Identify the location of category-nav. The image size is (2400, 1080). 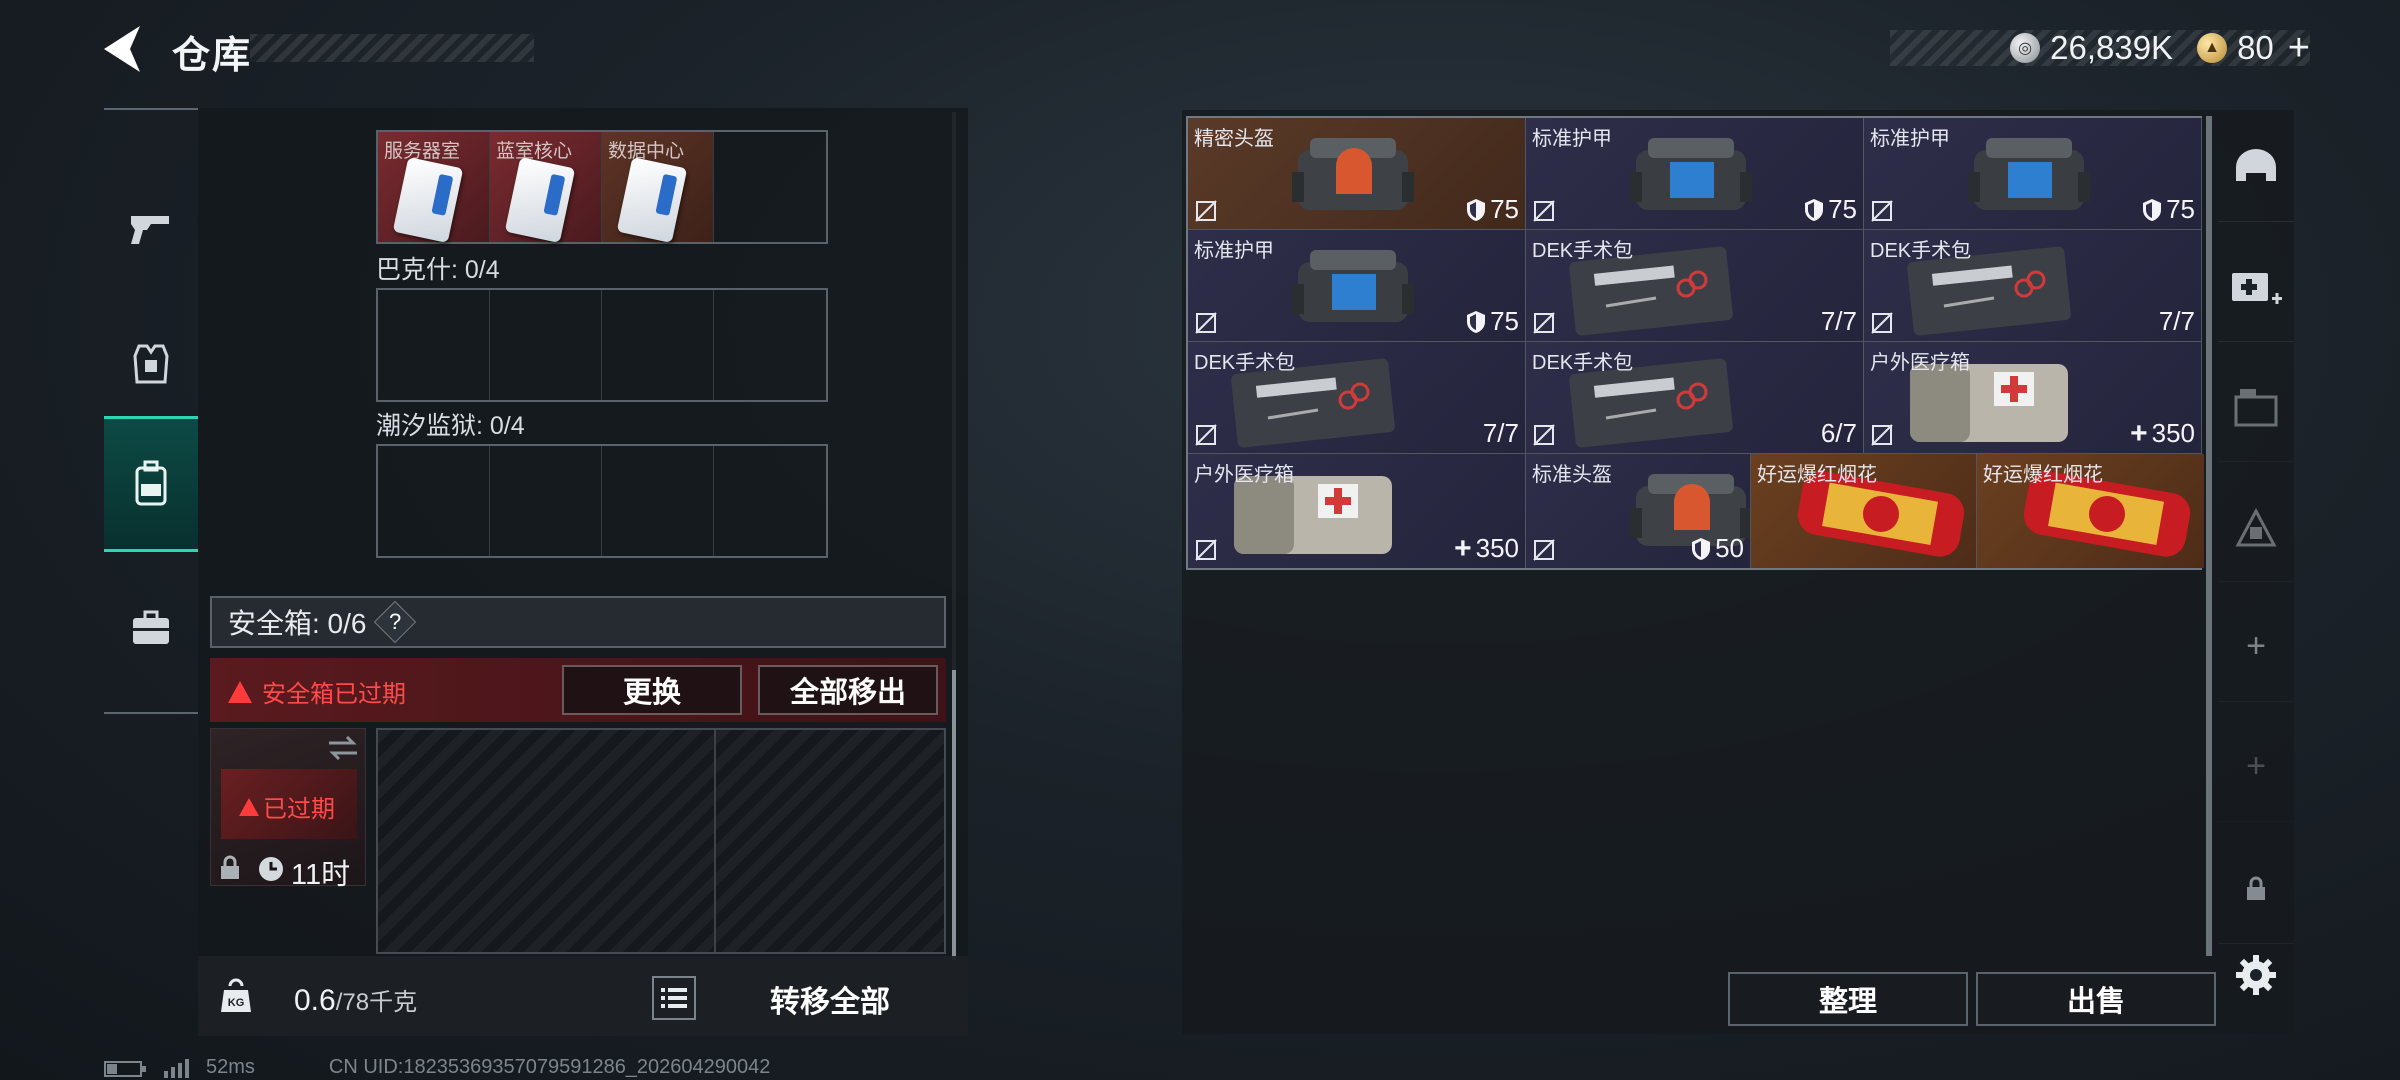
(151, 411).